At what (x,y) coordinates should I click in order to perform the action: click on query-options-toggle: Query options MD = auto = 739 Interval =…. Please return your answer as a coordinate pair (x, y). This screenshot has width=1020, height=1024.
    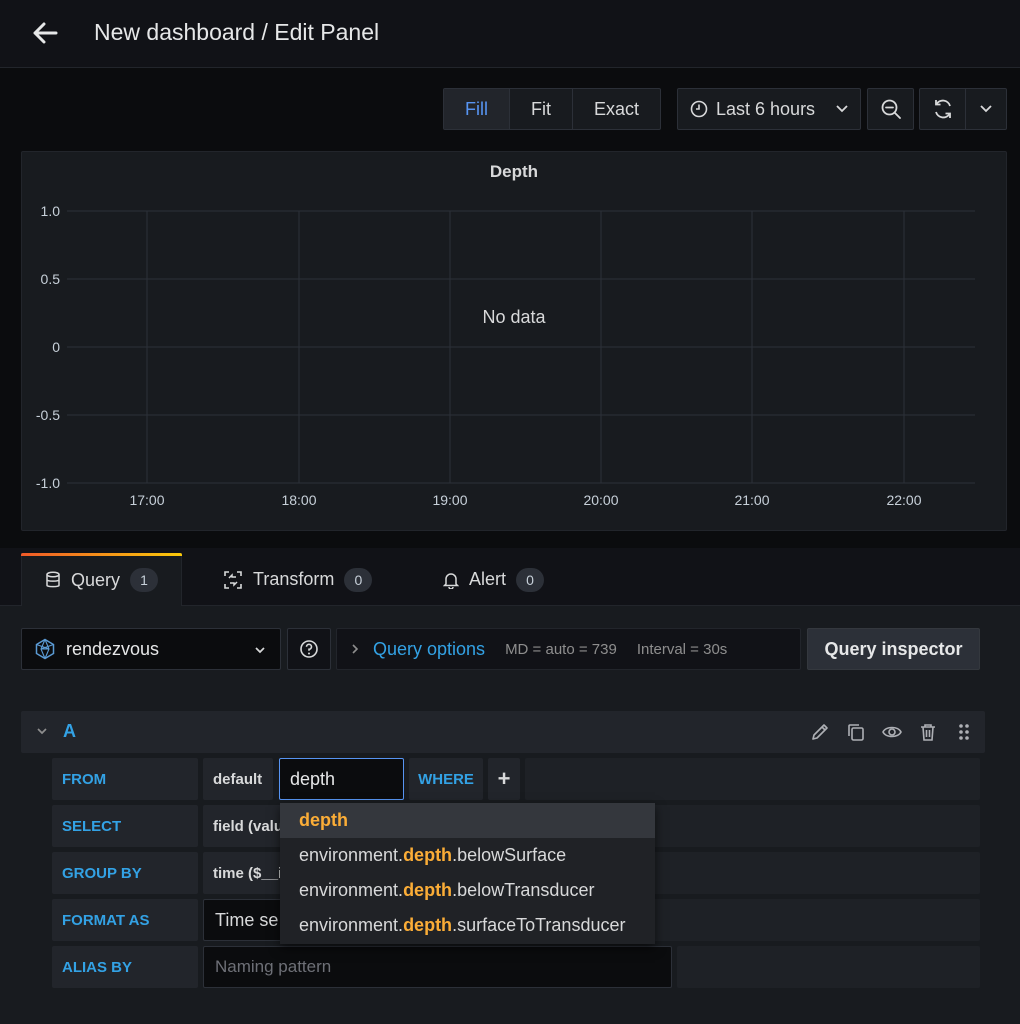
    Looking at the image, I should click on (568, 649).